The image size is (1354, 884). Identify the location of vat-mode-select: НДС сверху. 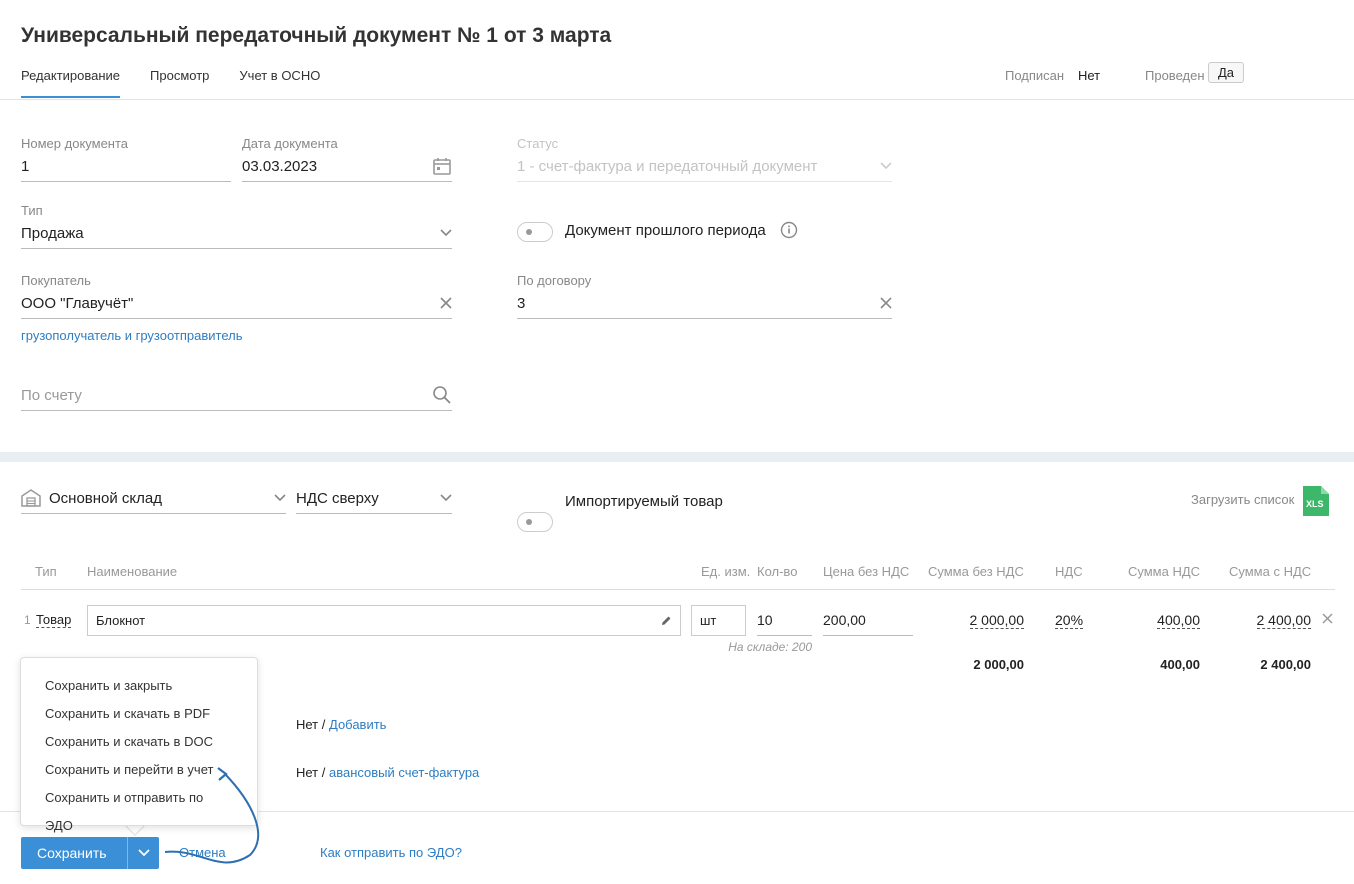
(374, 498).